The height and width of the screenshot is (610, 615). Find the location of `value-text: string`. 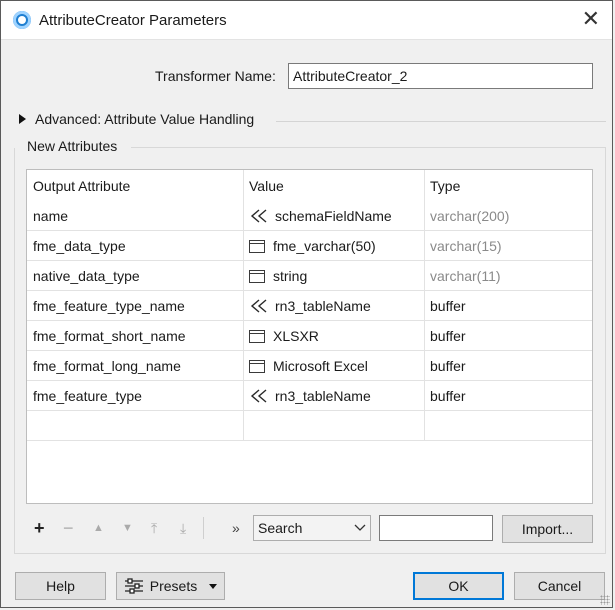

value-text: string is located at coordinates (290, 276).